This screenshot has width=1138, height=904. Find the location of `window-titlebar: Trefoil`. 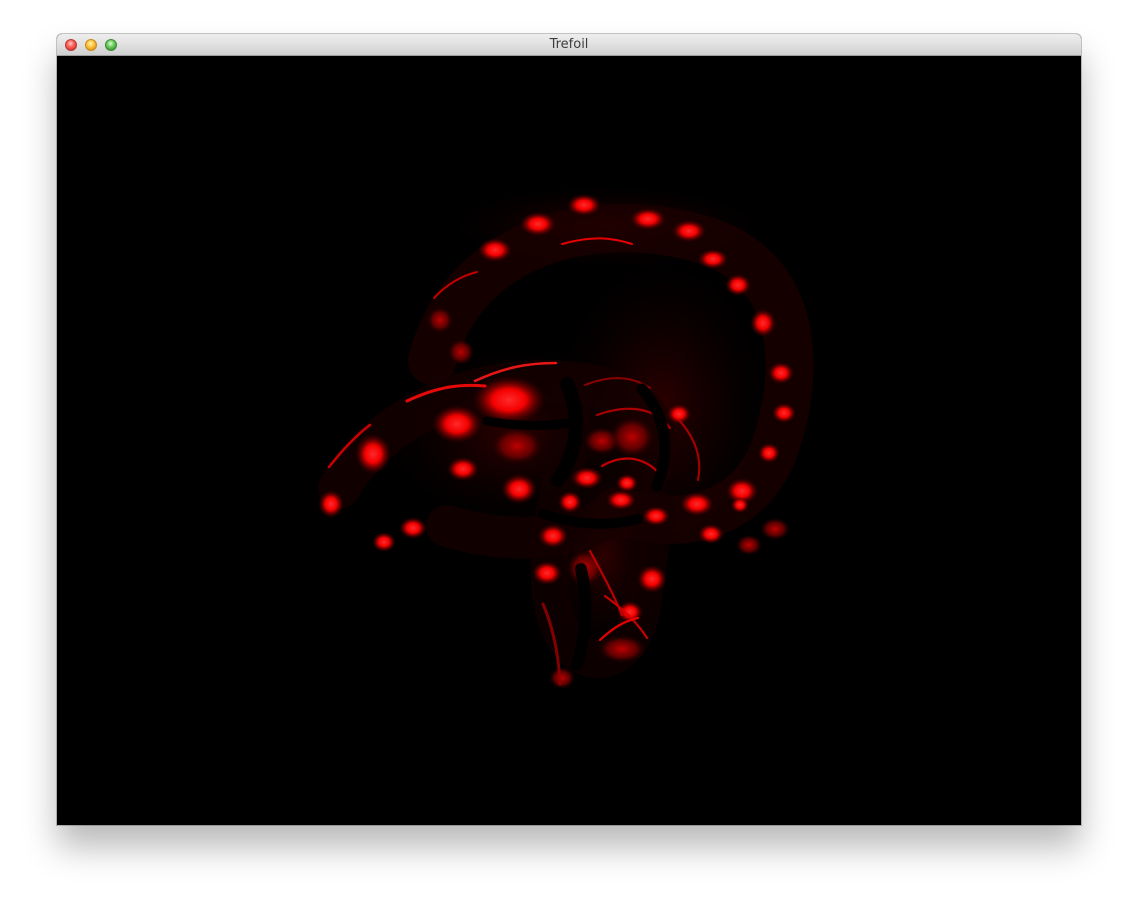

window-titlebar: Trefoil is located at coordinates (569, 45).